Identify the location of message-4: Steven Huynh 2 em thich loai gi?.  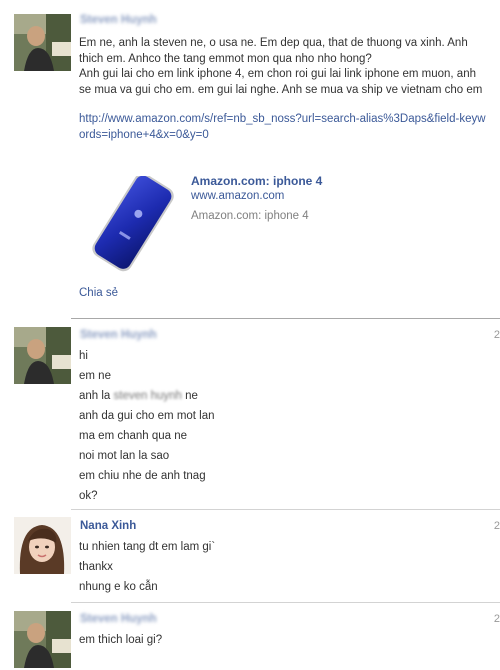
(250, 636).